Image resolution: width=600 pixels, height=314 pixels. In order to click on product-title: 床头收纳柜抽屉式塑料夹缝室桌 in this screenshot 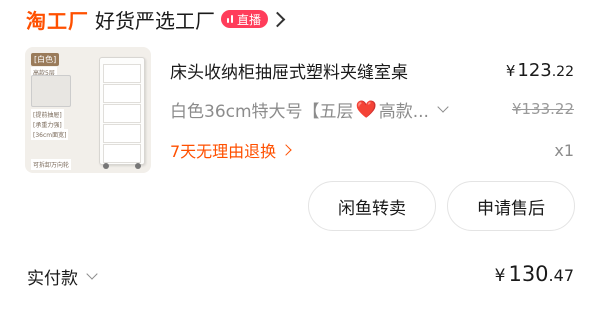, I will do `click(289, 70)`.